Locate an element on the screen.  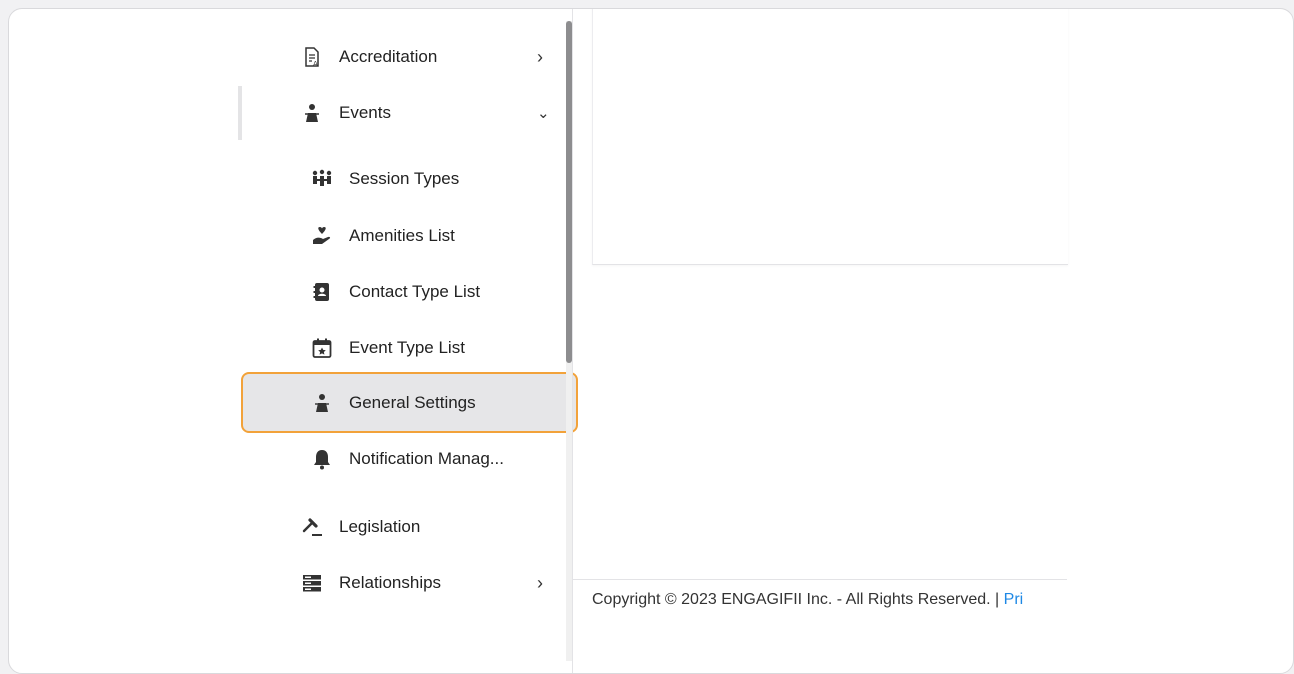
svg-text: A is located at coordinates (315, 64).